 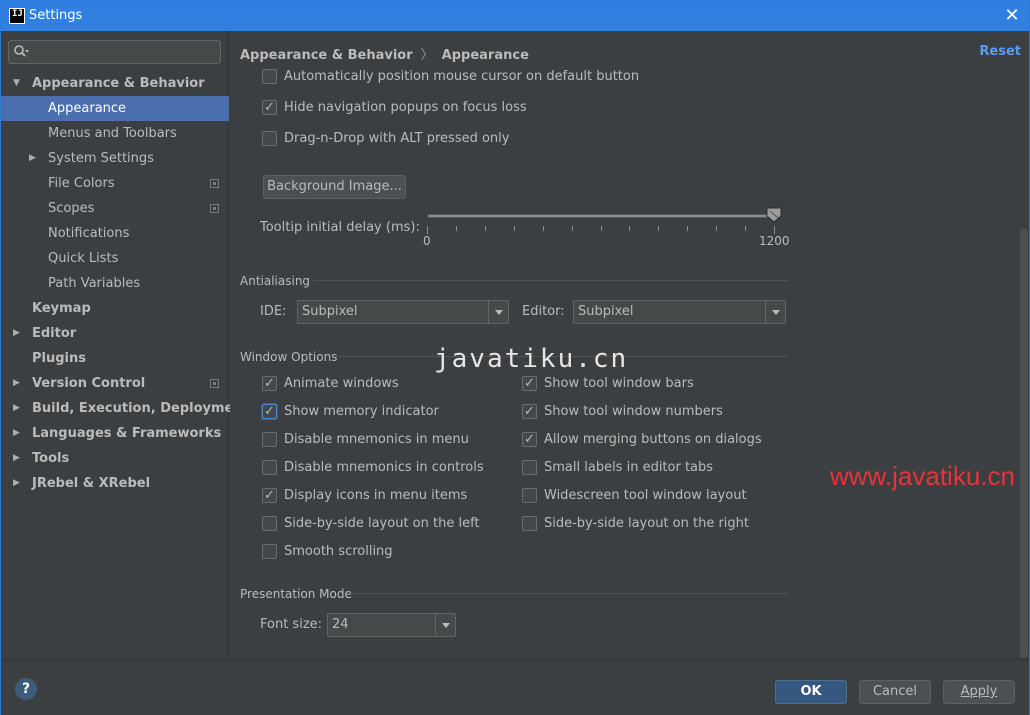 I want to click on window-title: Settings, so click(x=56, y=15).